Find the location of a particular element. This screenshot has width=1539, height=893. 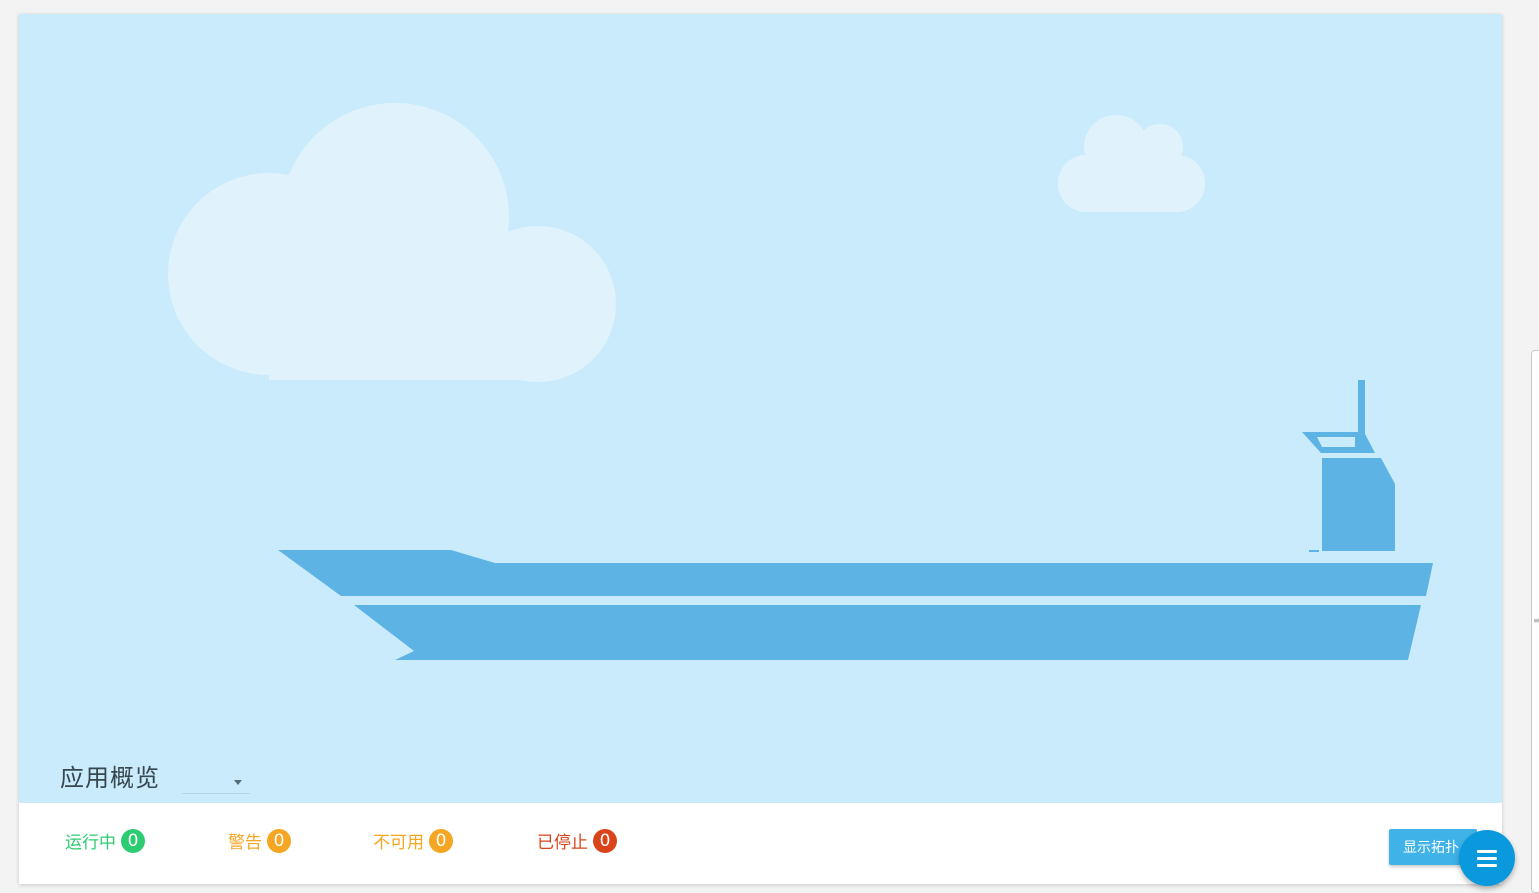

status-running-count: 0 is located at coordinates (133, 840).